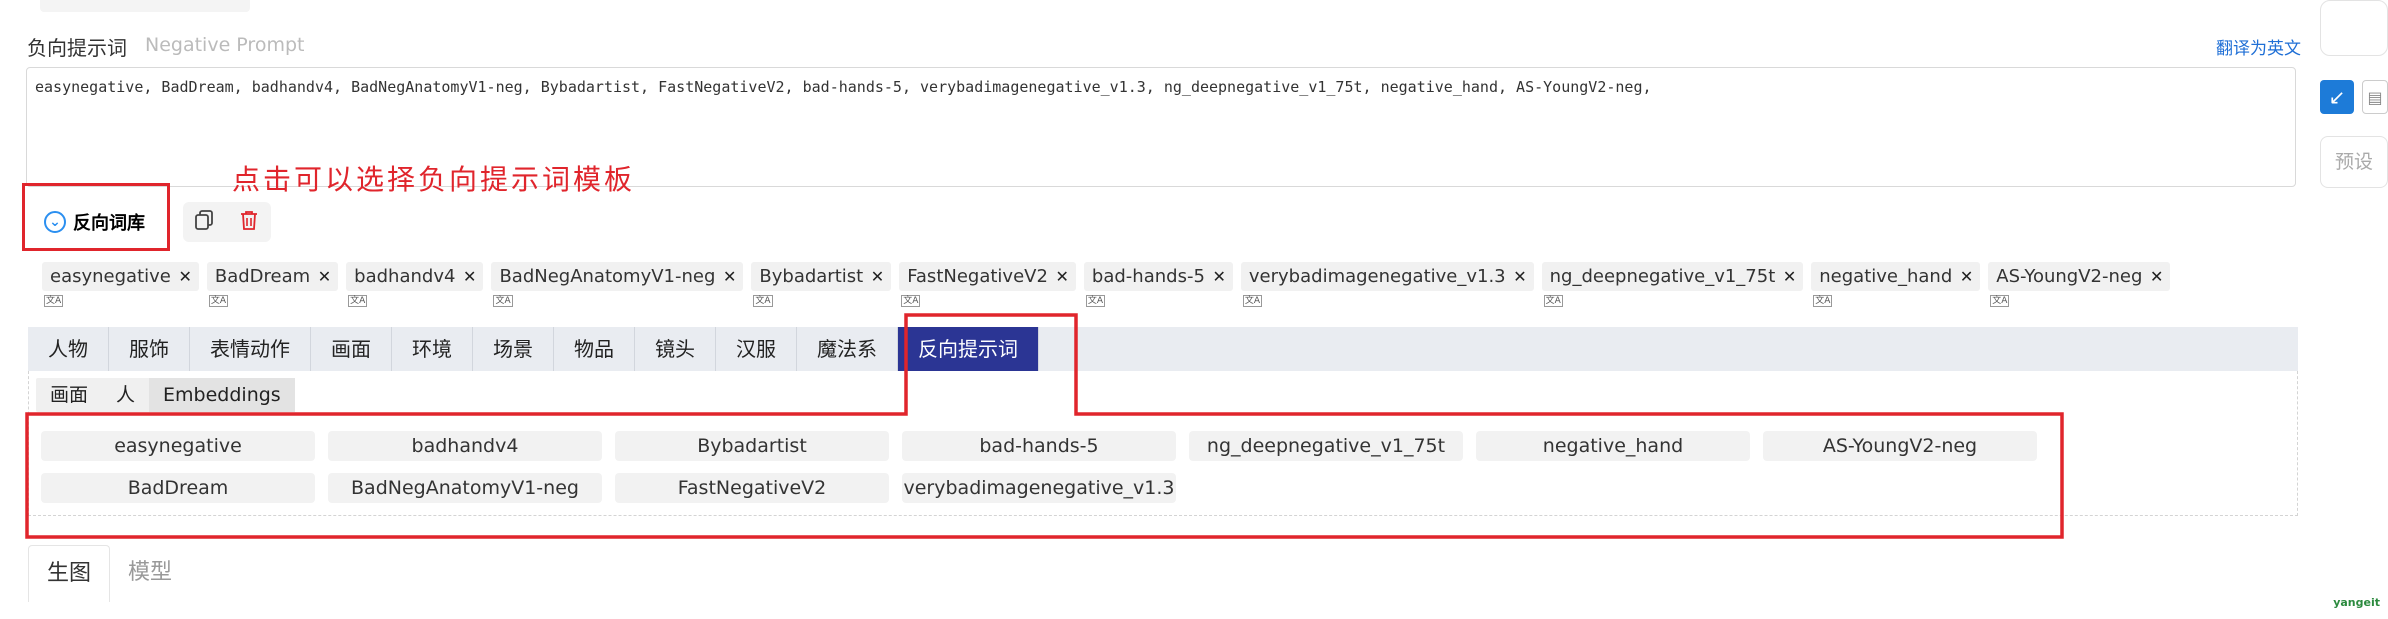 Image resolution: width=2388 pixels, height=619 pixels. Describe the element at coordinates (150, 573) in the screenshot. I see `bottom-tab: 模型` at that location.